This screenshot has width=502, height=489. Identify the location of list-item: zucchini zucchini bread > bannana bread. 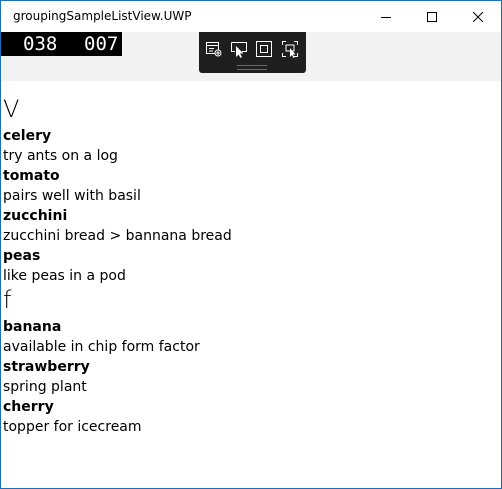
(117, 226).